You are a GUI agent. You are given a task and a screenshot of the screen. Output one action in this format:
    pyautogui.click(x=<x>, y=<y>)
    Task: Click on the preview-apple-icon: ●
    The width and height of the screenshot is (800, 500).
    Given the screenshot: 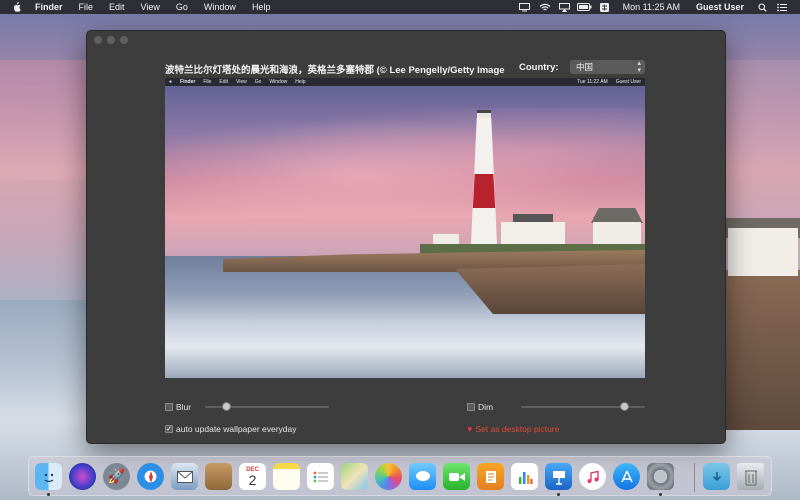 What is the action you would take?
    pyautogui.click(x=171, y=82)
    